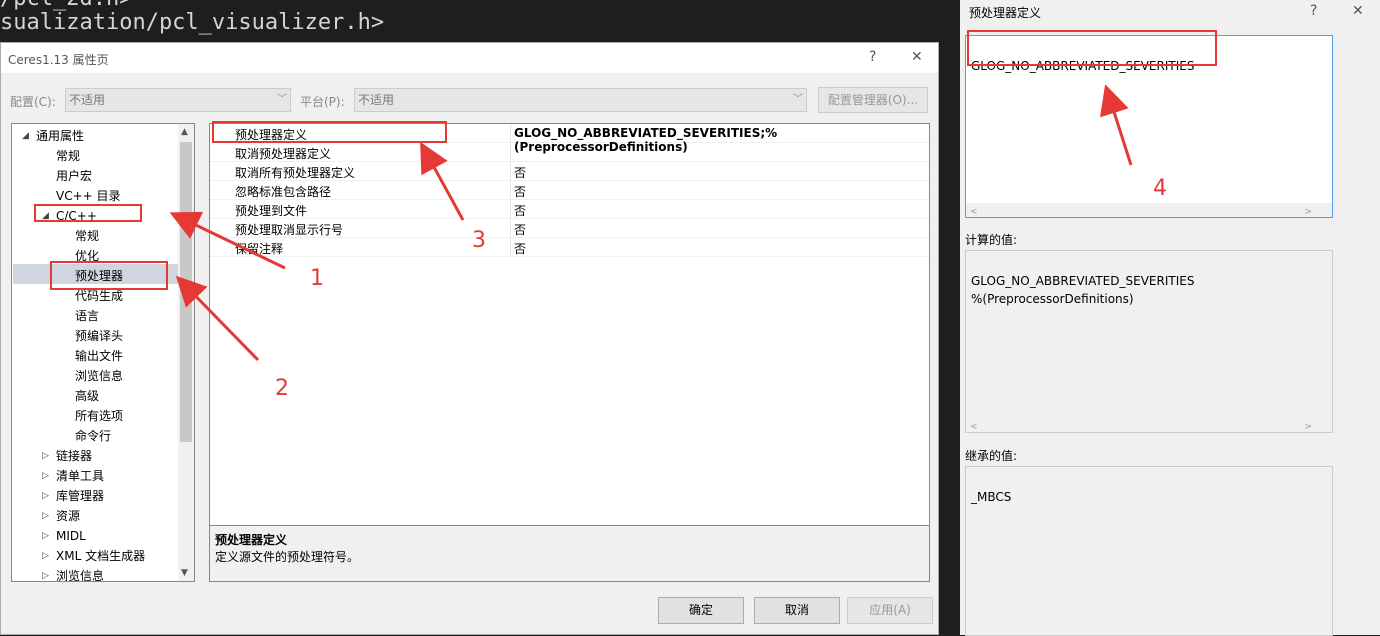  What do you see at coordinates (100, 556) in the screenshot?
I see `tree-item: XML 文档生成器` at bounding box center [100, 556].